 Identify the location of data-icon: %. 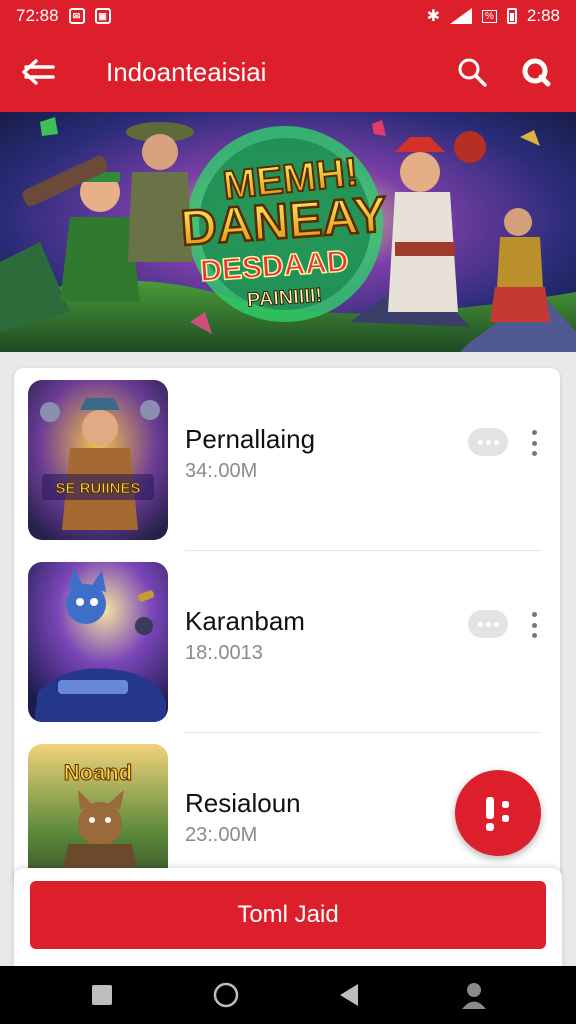
(489, 16).